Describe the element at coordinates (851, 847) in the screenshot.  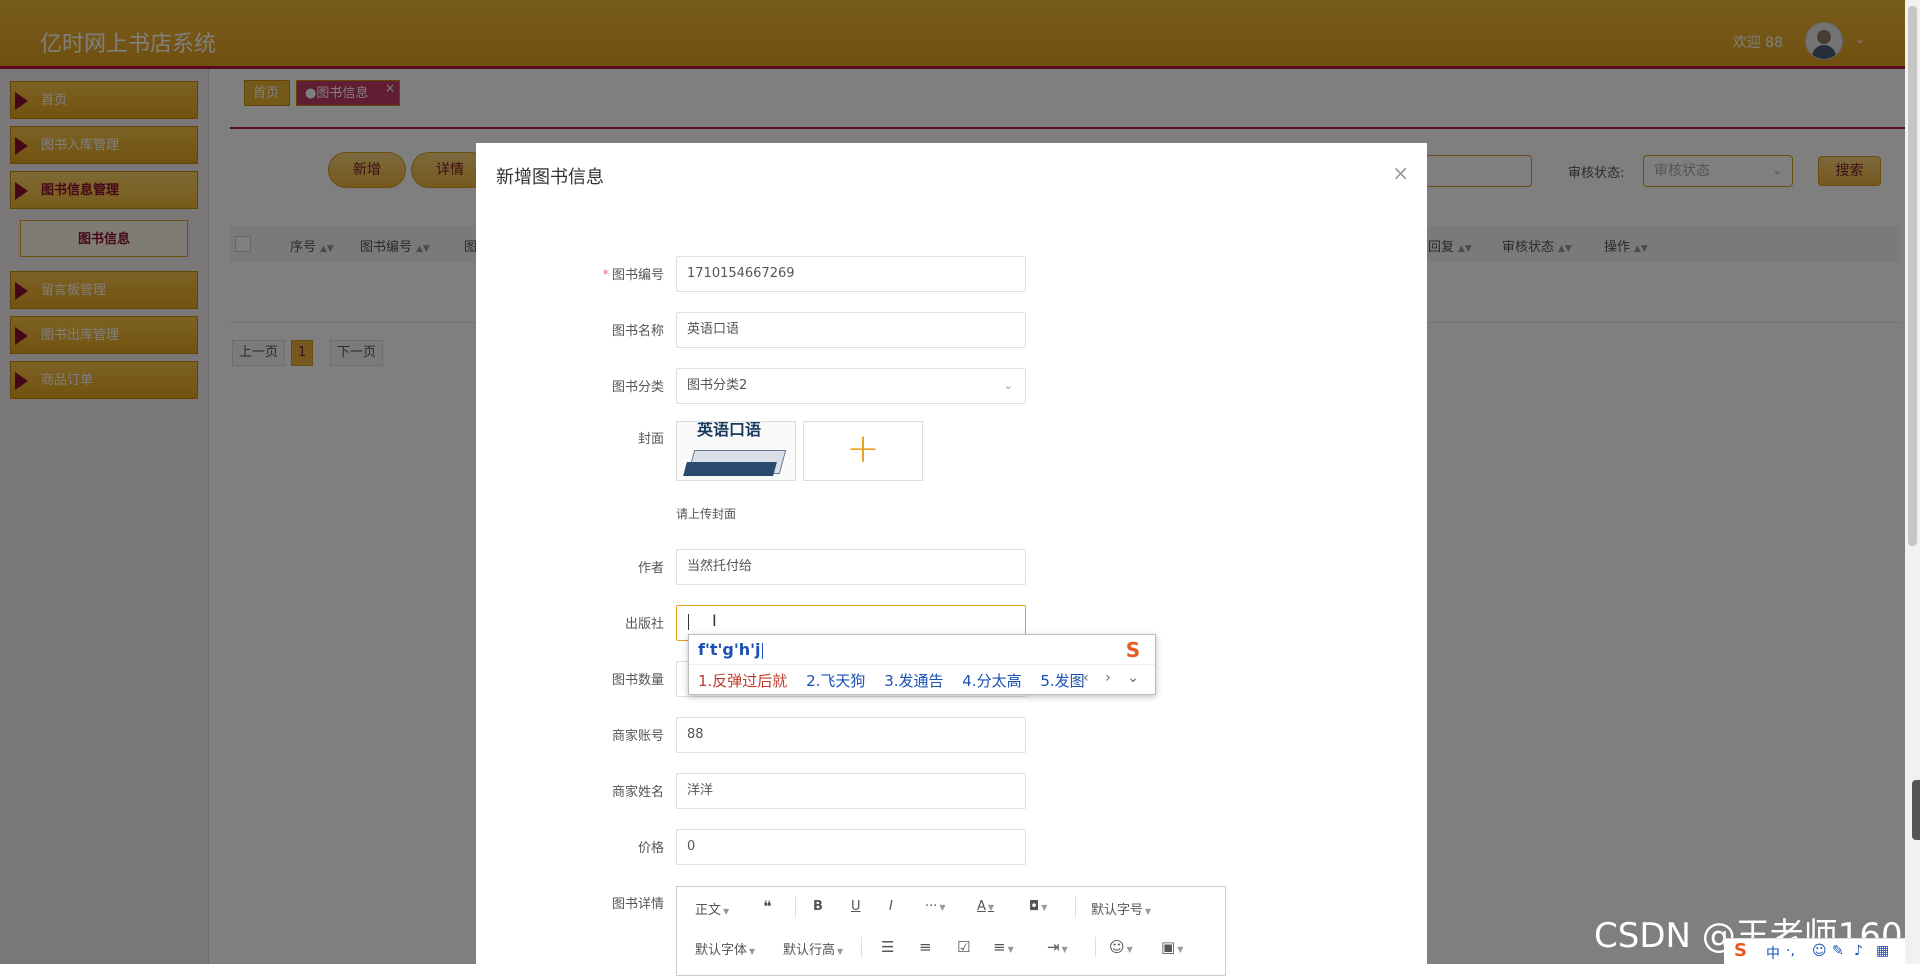
I see `price-input: 0` at that location.